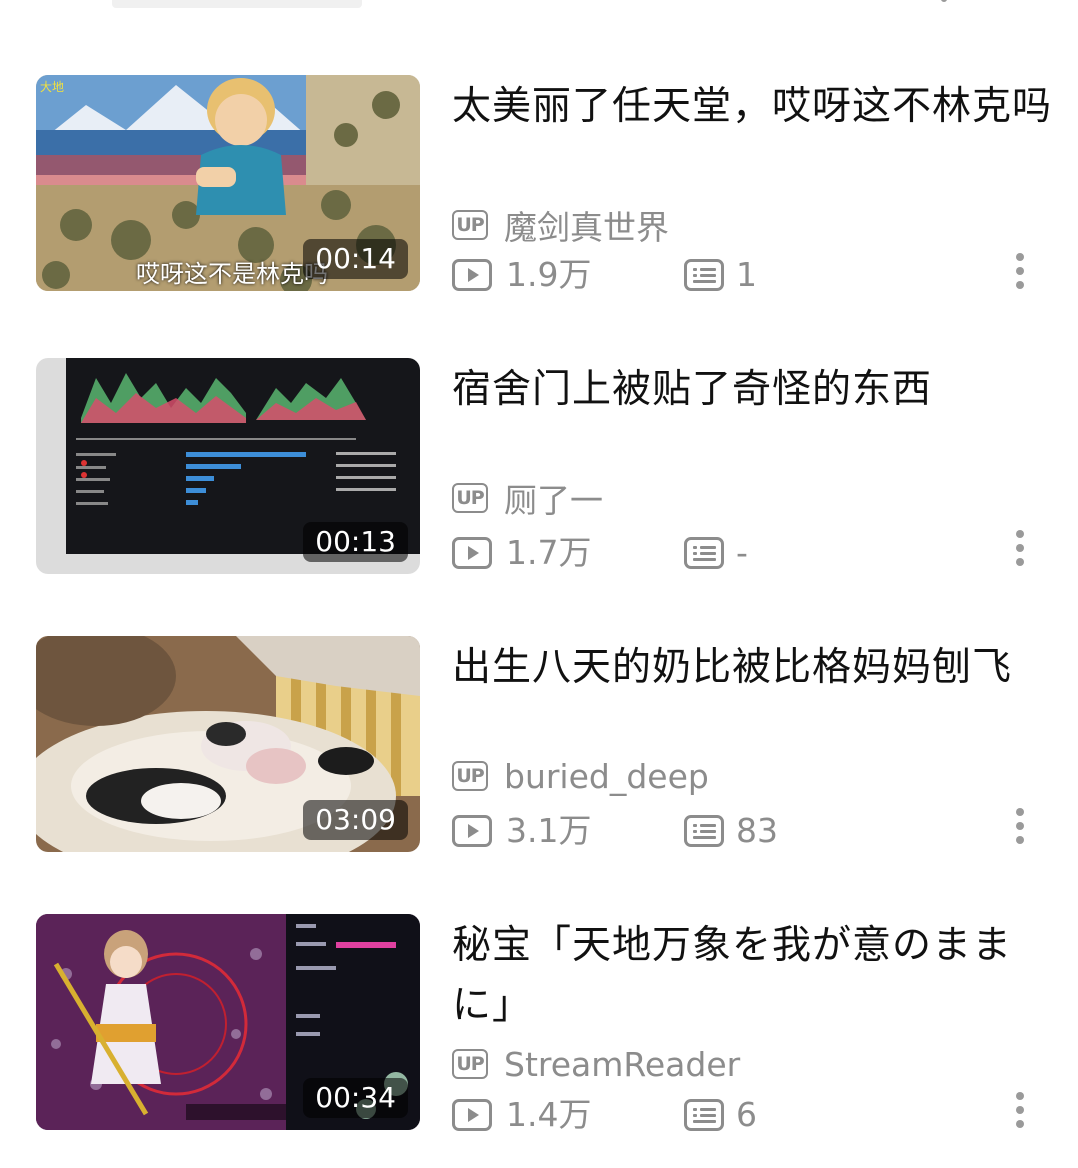  Describe the element at coordinates (549, 1114) in the screenshot. I see `view-count: 1.4万` at that location.